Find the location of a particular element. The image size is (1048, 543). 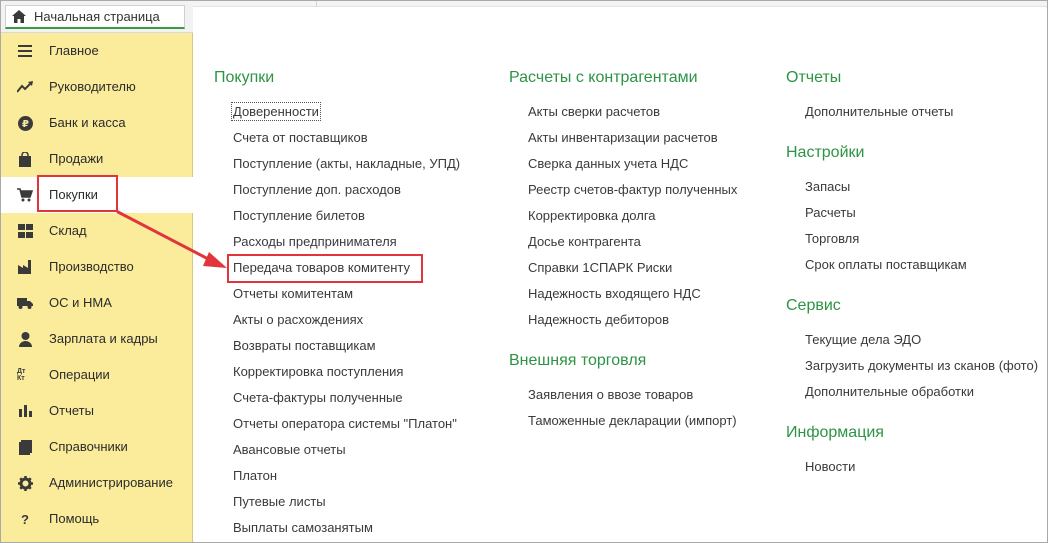

link-settings: Торговля is located at coordinates (832, 238).